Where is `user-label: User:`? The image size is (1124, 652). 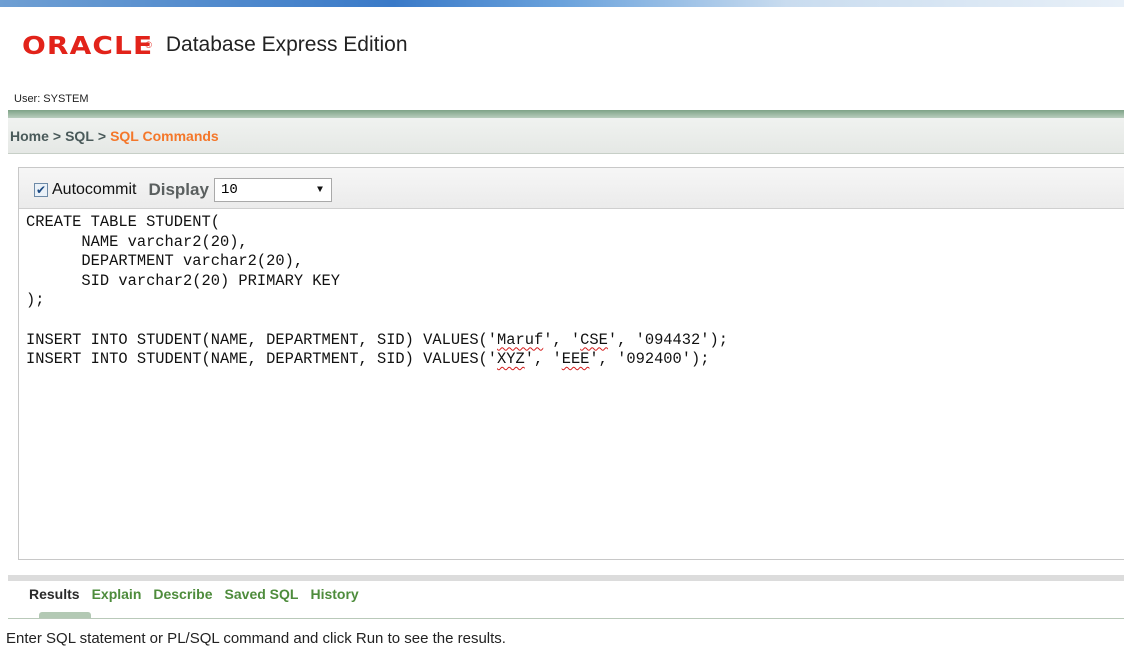
user-label: User: is located at coordinates (27, 99).